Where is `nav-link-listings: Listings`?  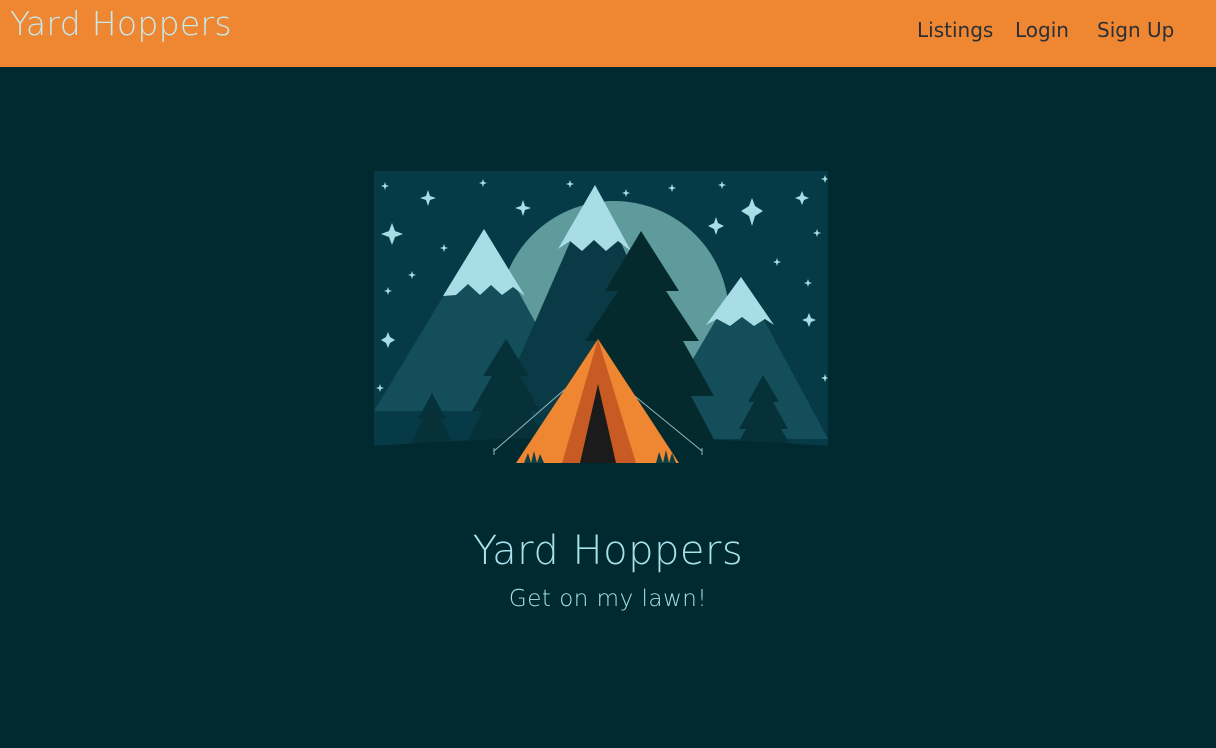 nav-link-listings: Listings is located at coordinates (955, 30).